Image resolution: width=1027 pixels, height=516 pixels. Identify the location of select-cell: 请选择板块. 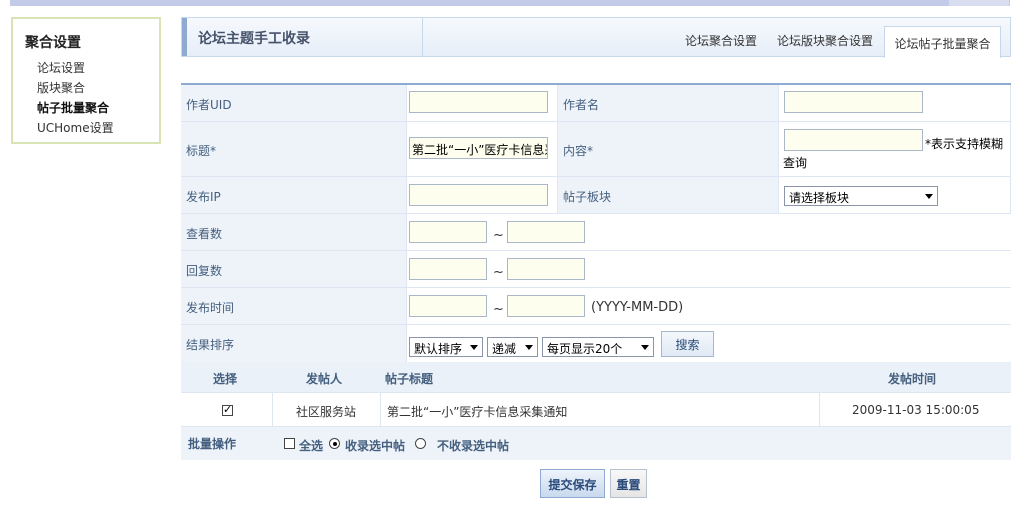
(895, 195).